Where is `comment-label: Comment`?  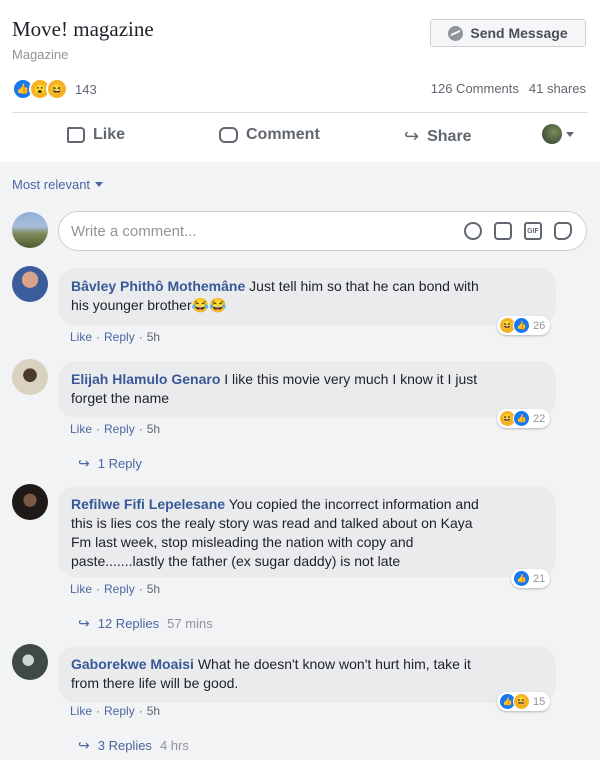 comment-label: Comment is located at coordinates (283, 134).